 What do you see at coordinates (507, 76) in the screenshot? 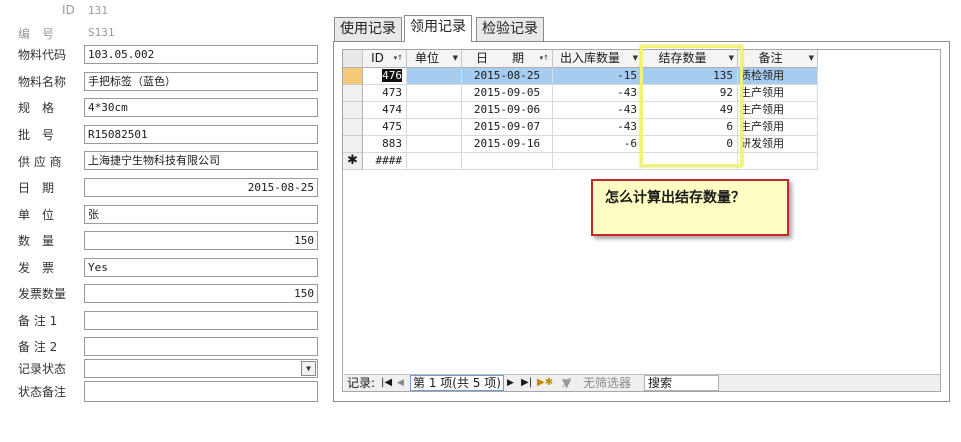
I see `cell-date: 2015-08-25` at bounding box center [507, 76].